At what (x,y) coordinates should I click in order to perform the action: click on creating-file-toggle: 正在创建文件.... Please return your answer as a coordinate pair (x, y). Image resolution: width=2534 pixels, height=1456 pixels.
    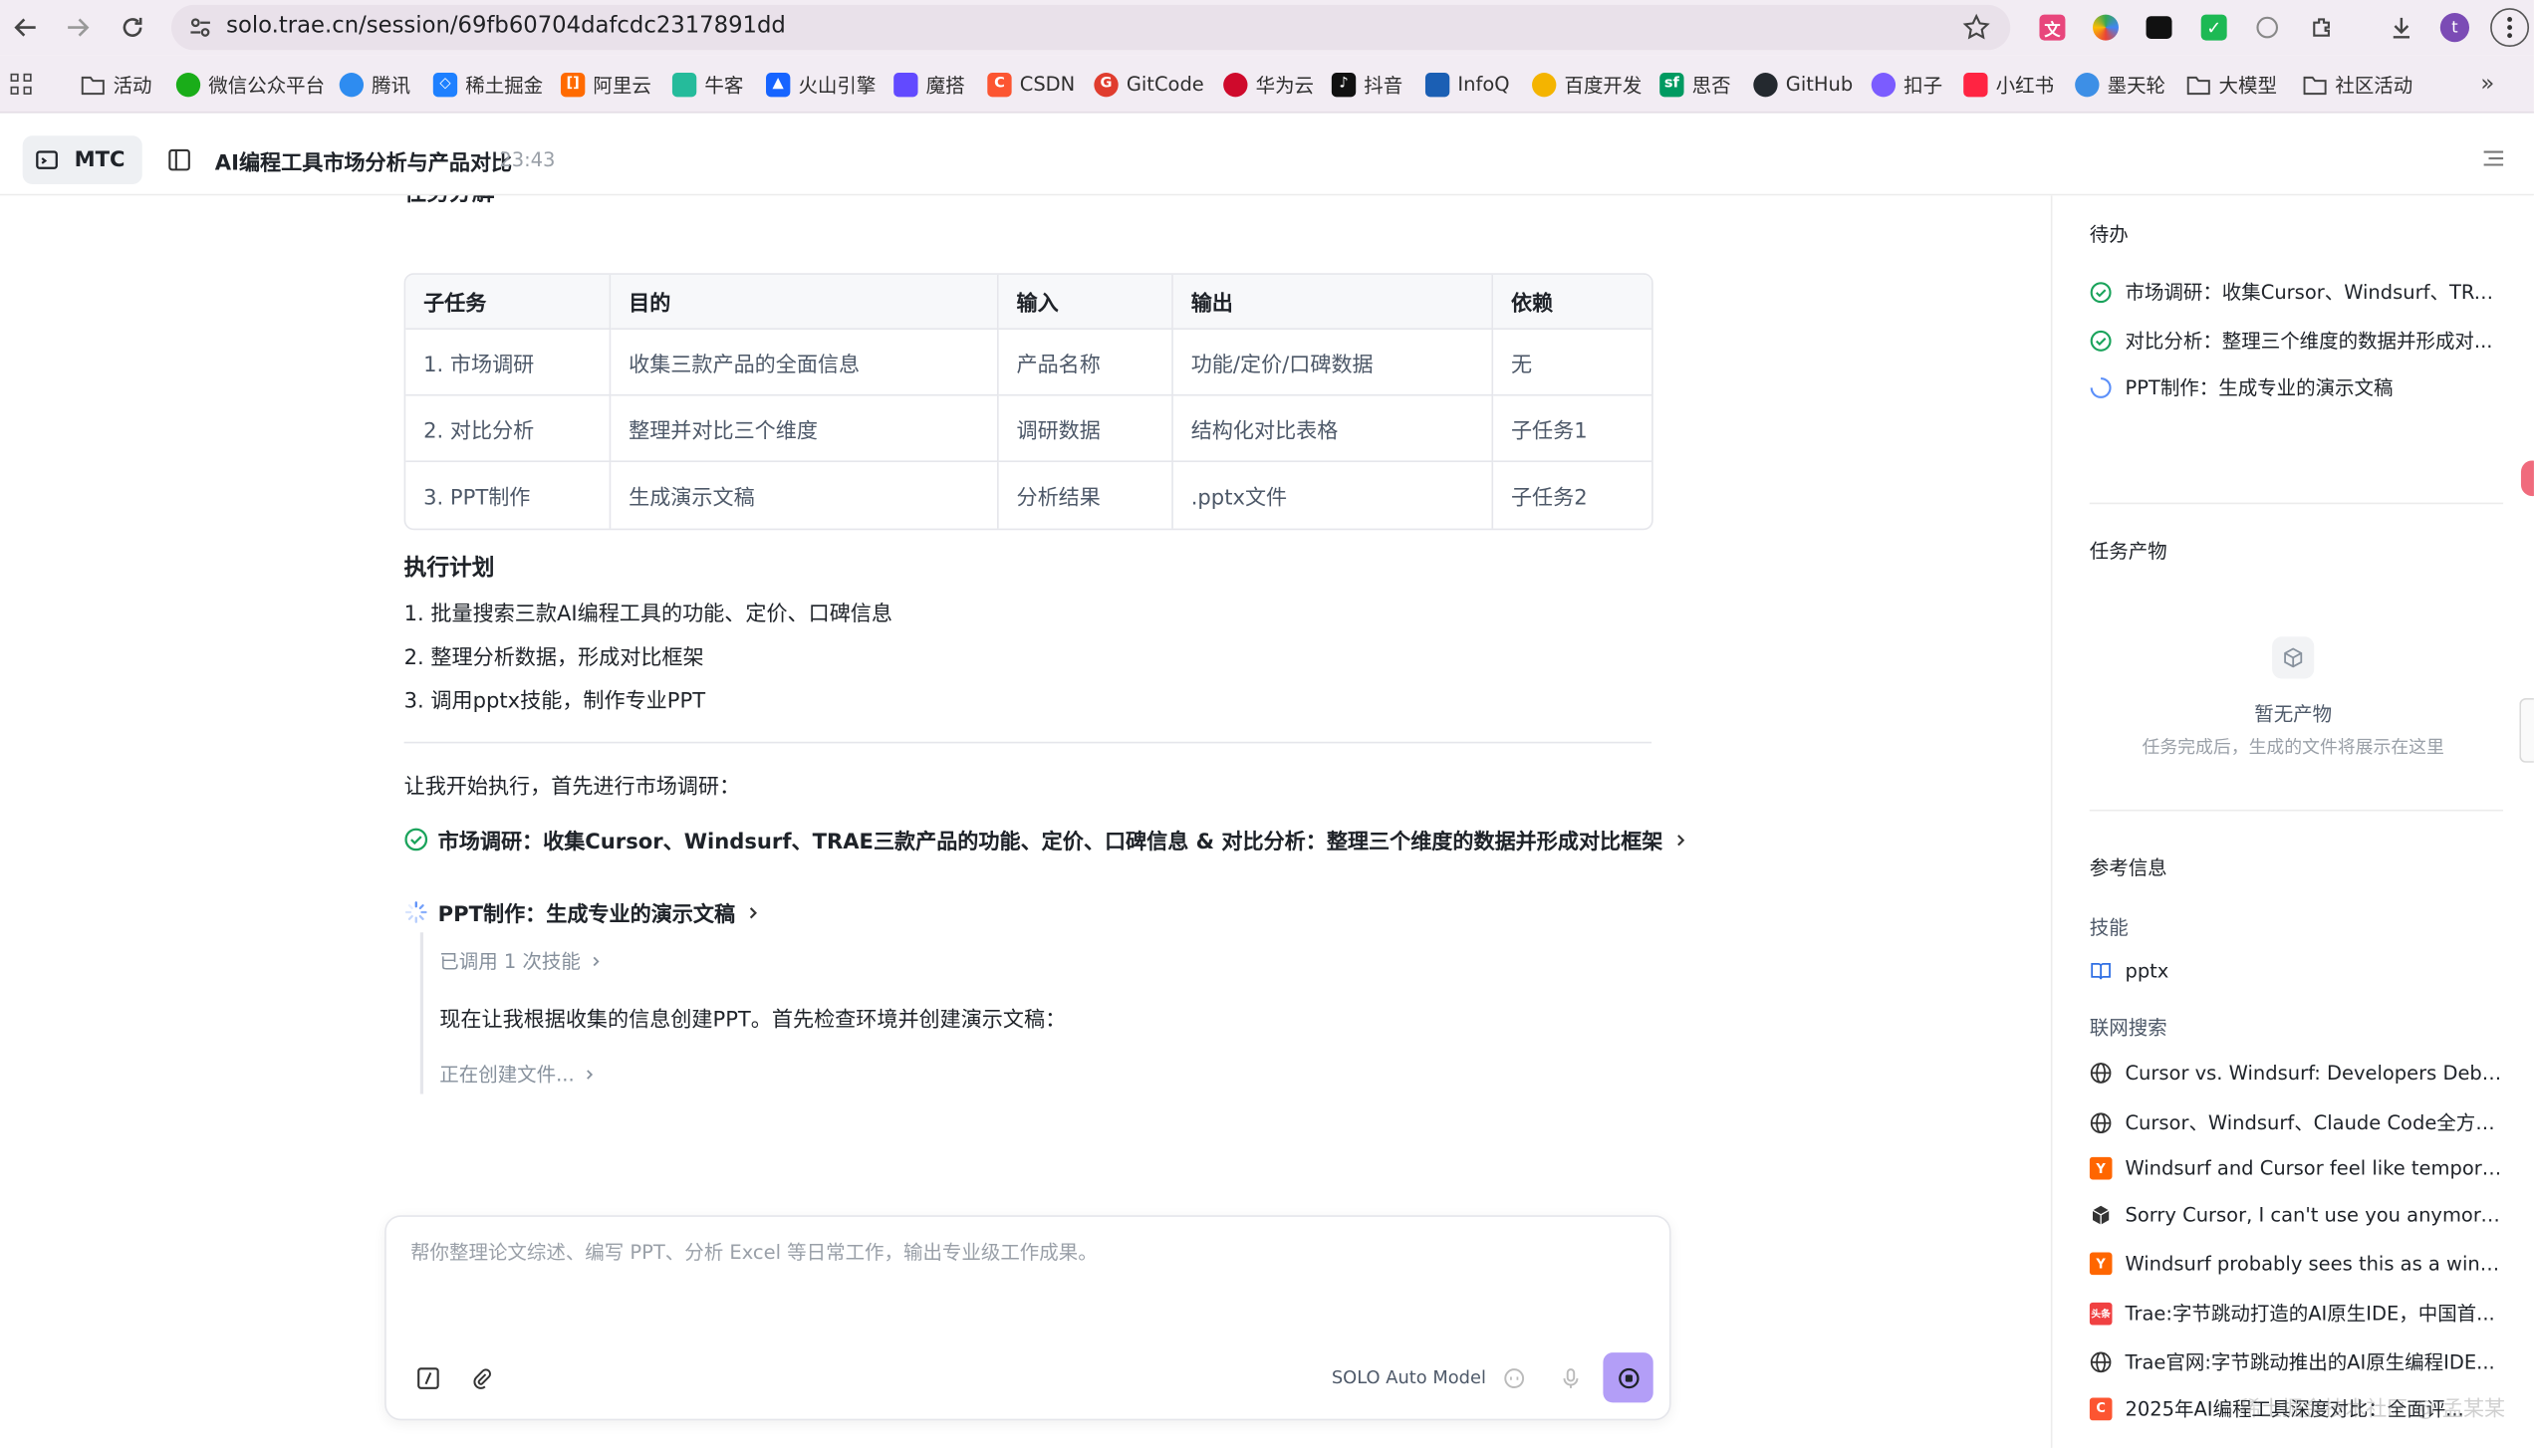
    Looking at the image, I should click on (518, 1074).